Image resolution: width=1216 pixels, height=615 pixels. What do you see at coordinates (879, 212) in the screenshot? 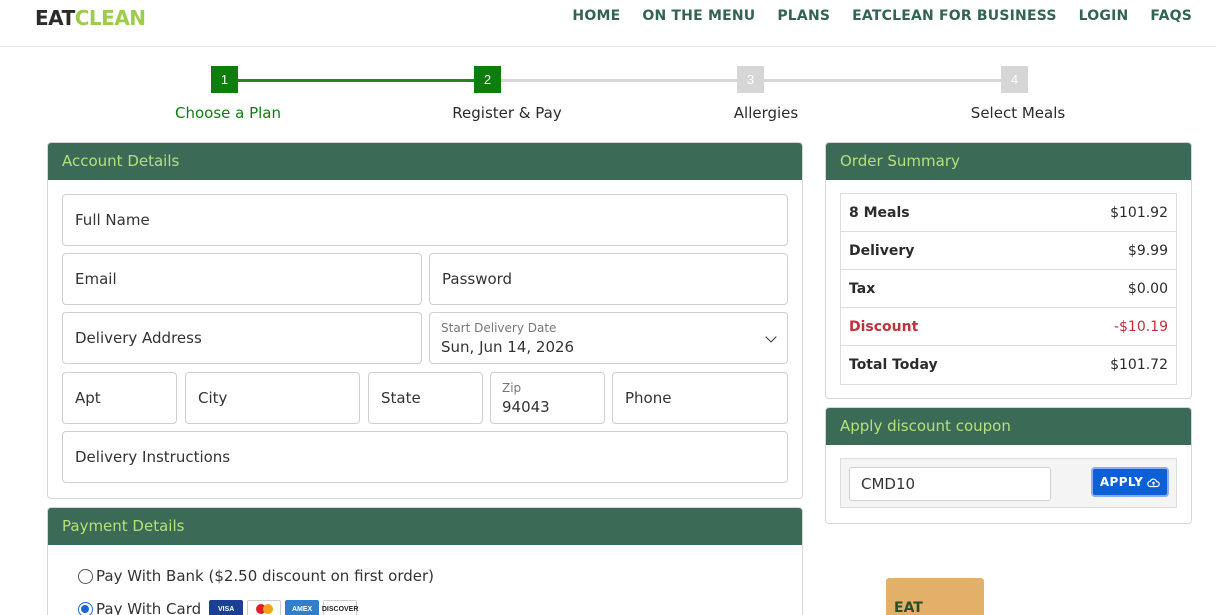
I see `summary-row-label: 8 Meals` at bounding box center [879, 212].